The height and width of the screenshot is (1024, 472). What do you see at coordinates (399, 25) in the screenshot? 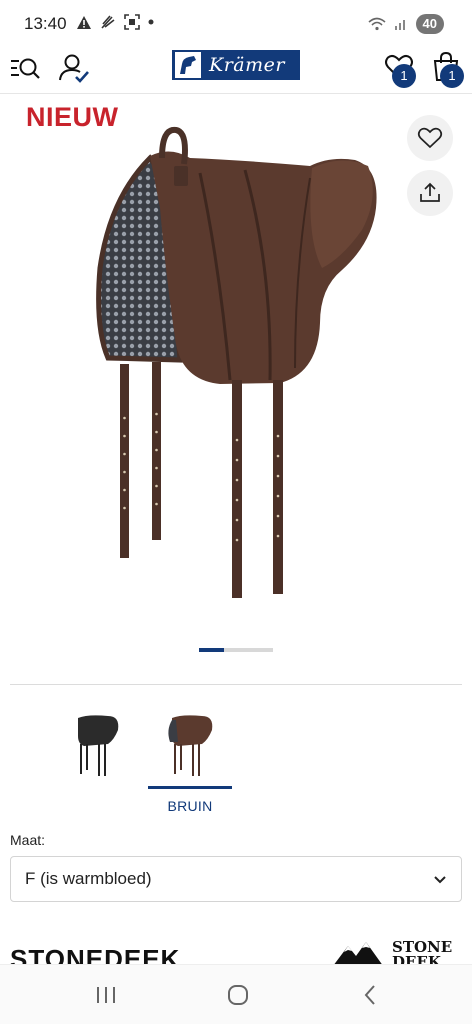
I see `signal-icon` at bounding box center [399, 25].